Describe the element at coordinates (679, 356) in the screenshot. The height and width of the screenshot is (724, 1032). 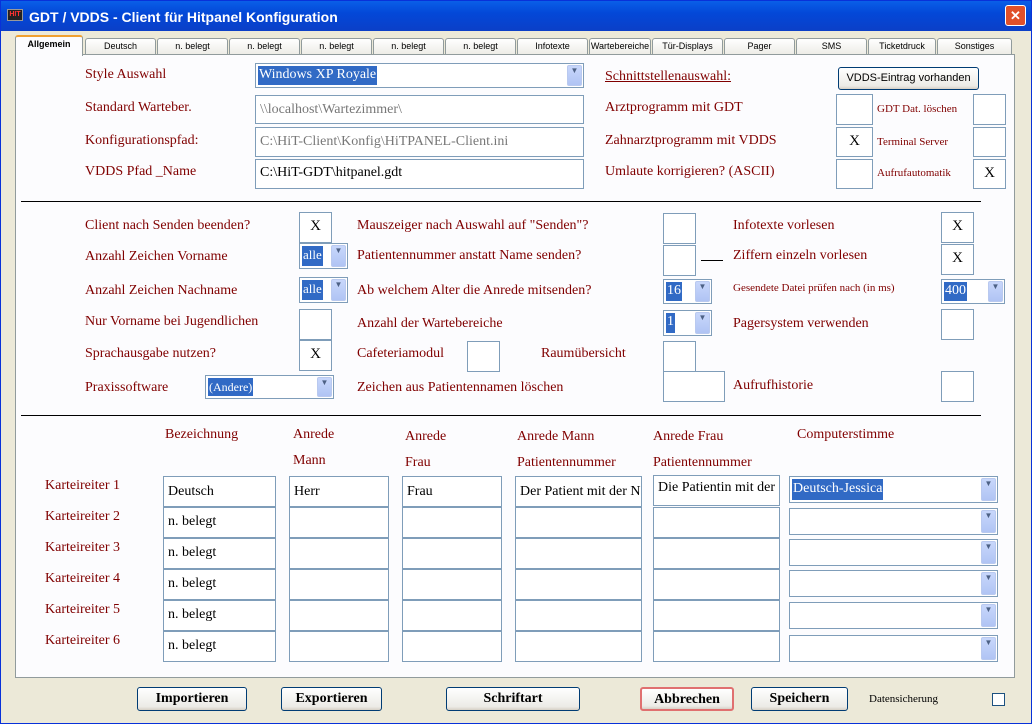
I see `raum-checkbox` at that location.